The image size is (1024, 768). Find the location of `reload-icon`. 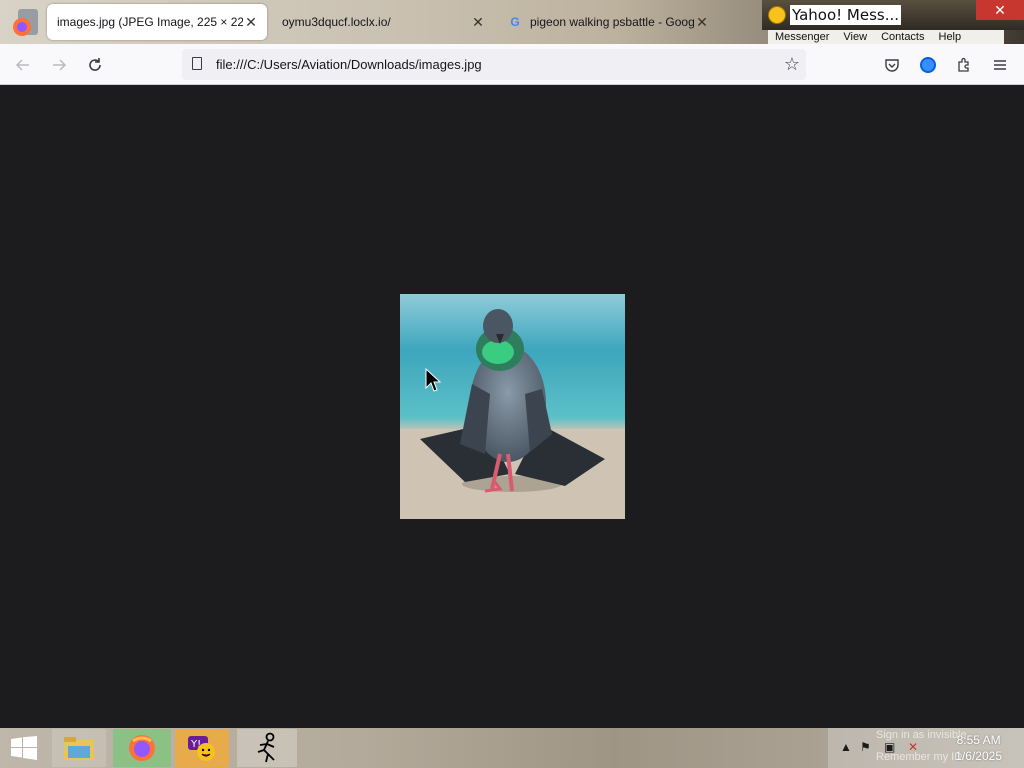

reload-icon is located at coordinates (95, 64).